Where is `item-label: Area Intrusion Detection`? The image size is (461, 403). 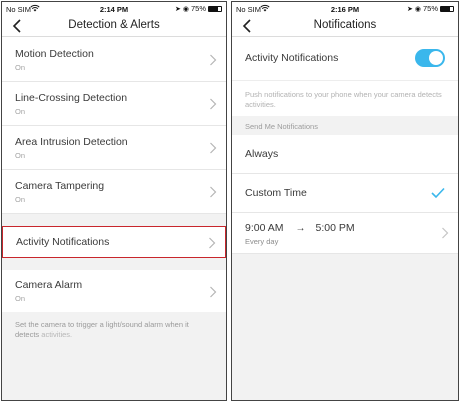 item-label: Area Intrusion Detection is located at coordinates (71, 142).